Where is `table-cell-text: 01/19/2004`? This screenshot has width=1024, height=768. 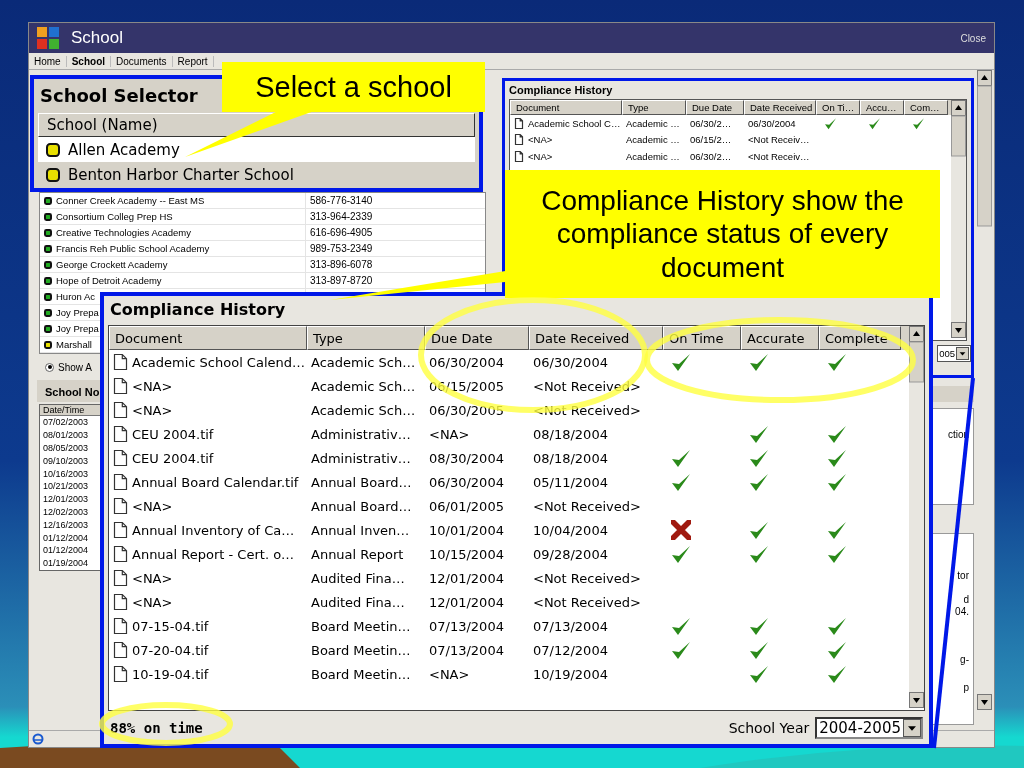
table-cell-text: 01/19/2004 is located at coordinates (65, 563).